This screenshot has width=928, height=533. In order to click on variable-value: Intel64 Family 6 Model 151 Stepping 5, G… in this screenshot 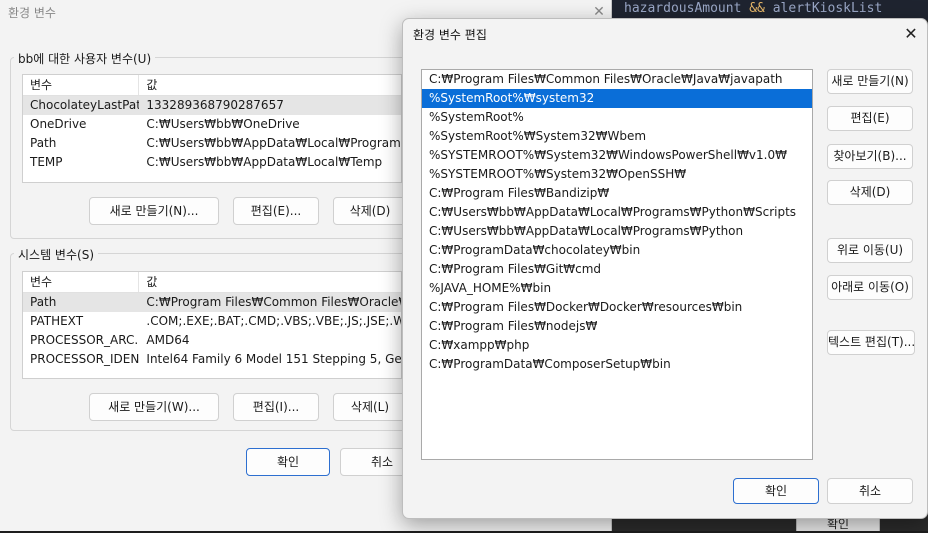, I will do `click(273, 359)`.